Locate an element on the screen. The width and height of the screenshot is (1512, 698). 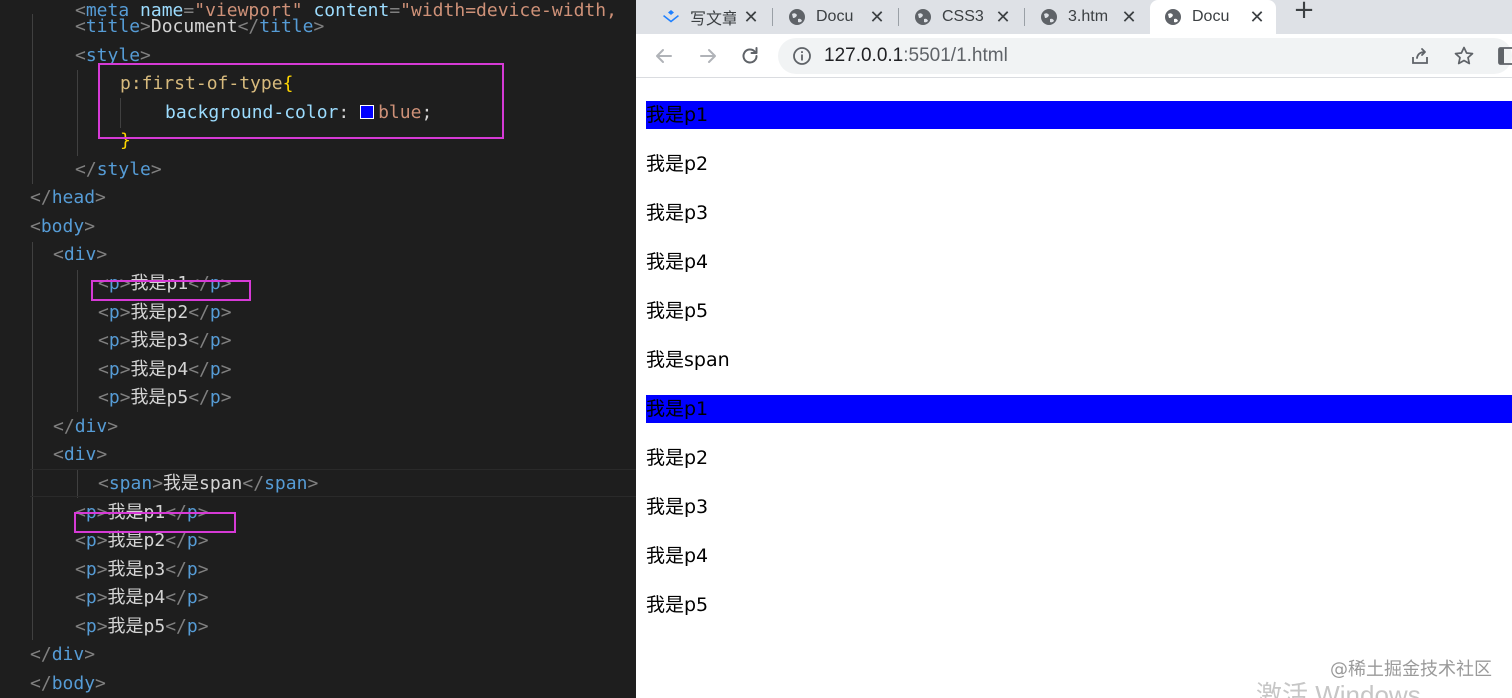
code-token: title is located at coordinates (113, 26).